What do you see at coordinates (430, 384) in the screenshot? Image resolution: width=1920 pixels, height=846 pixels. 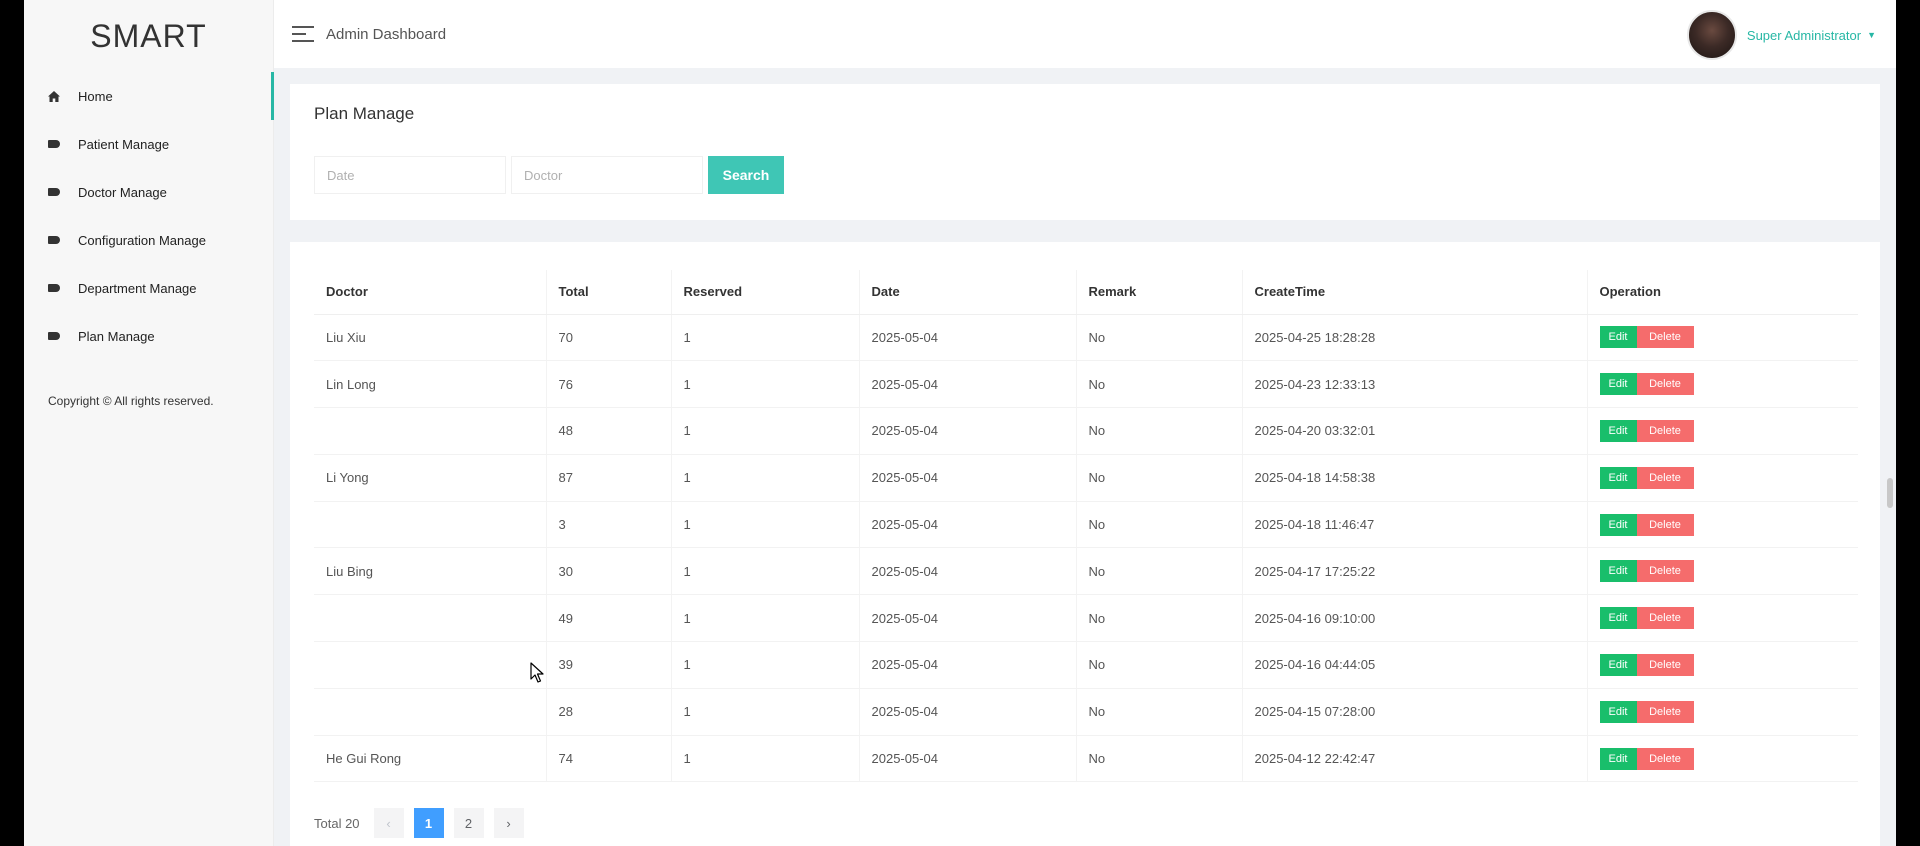 I see `cell-doctor: Lin Long` at bounding box center [430, 384].